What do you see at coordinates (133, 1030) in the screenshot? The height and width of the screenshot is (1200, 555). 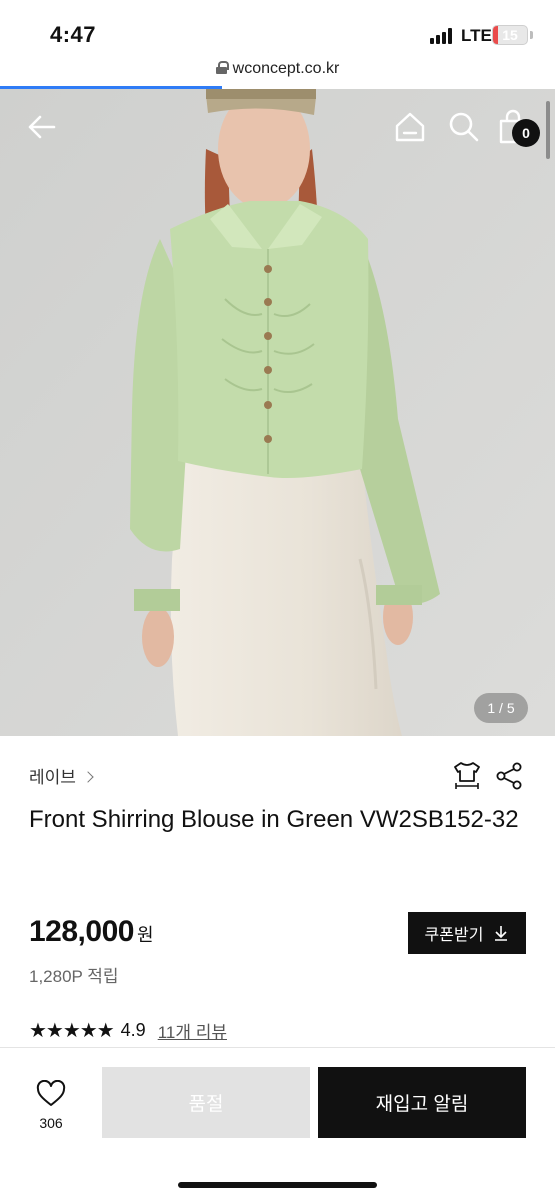 I see `rating-value: 4.9` at bounding box center [133, 1030].